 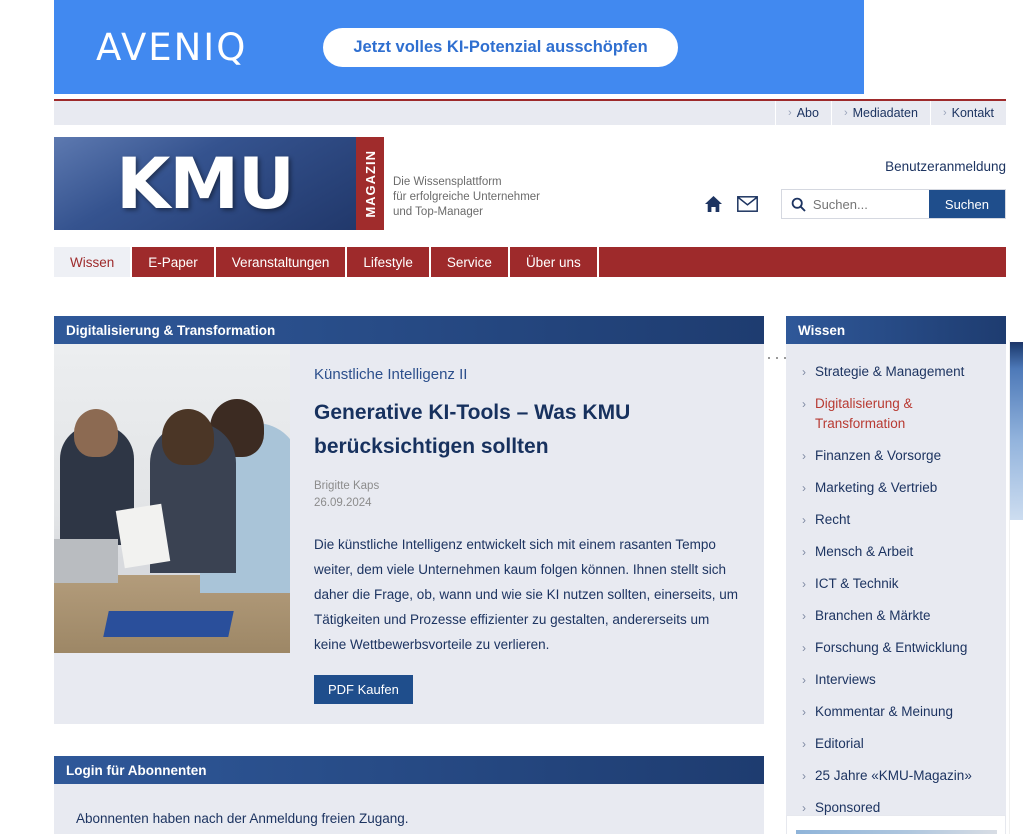 What do you see at coordinates (526, 374) in the screenshot?
I see `article-kicker: Künstliche Intelligenz II` at bounding box center [526, 374].